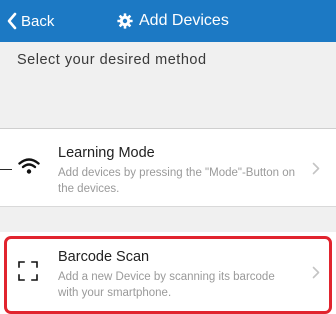  I want to click on annotation-line, so click(6, 169).